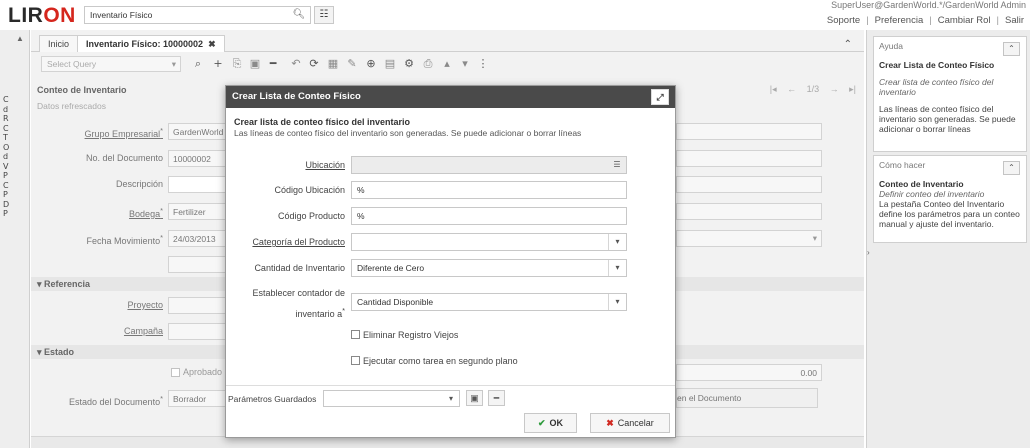 The height and width of the screenshot is (448, 1030). What do you see at coordinates (848, 44) in the screenshot?
I see `collapse-icon: ⌃` at bounding box center [848, 44].